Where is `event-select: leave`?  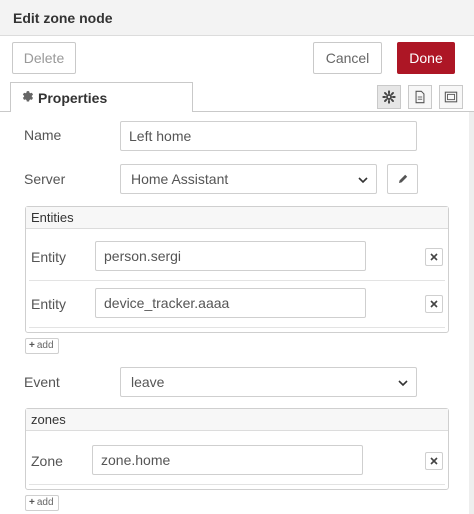
event-select: leave is located at coordinates (268, 382).